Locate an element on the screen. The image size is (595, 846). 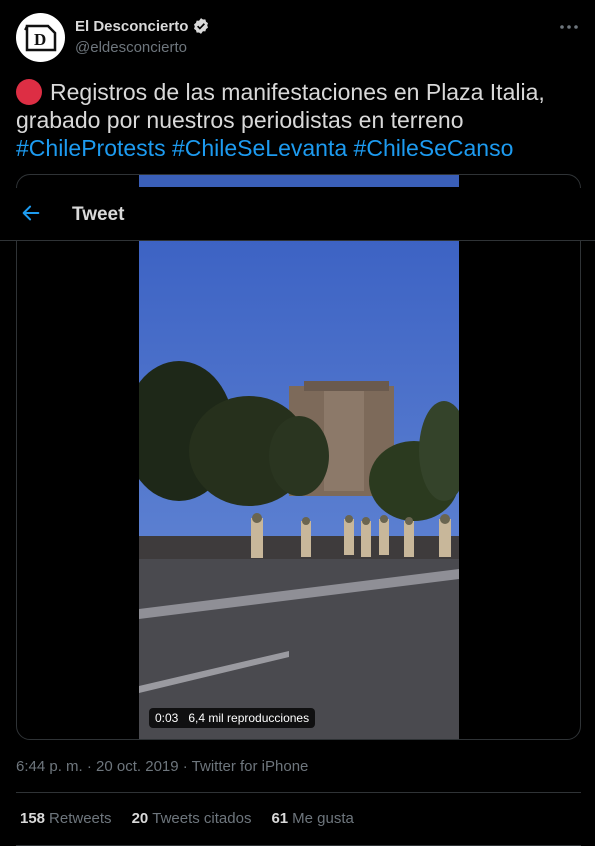
red-circle-emoji-icon is located at coordinates (29, 92).